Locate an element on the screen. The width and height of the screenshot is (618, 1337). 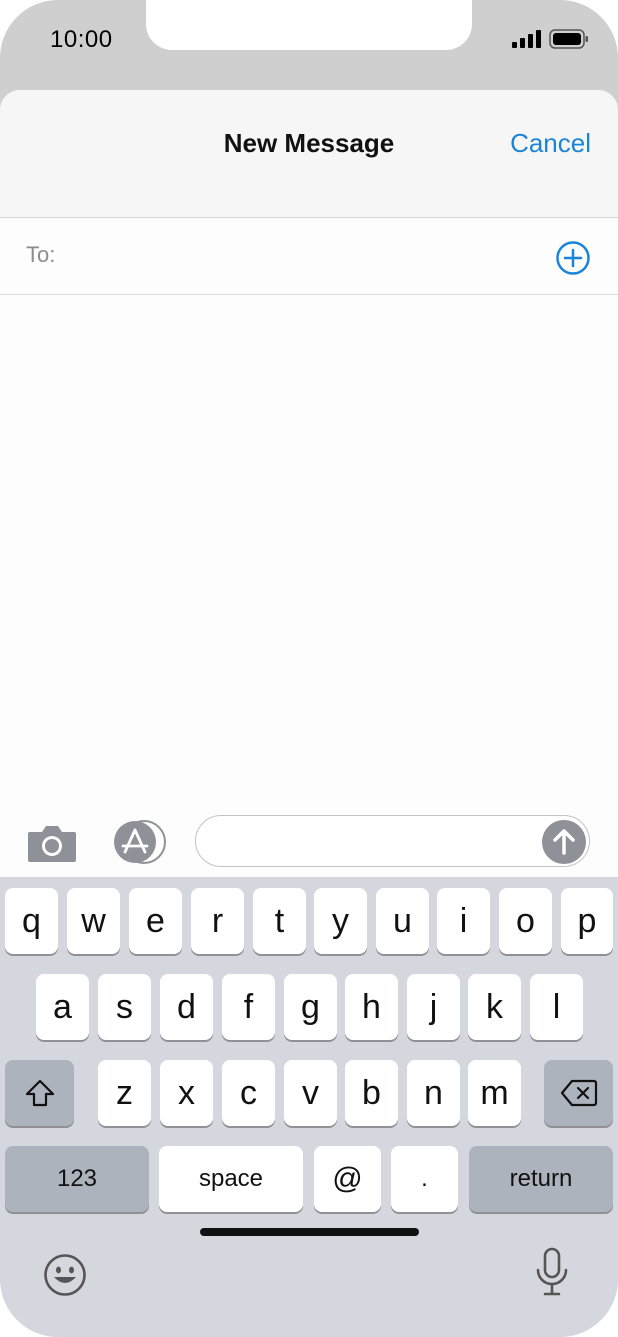
key-a: a is located at coordinates (62, 1007).